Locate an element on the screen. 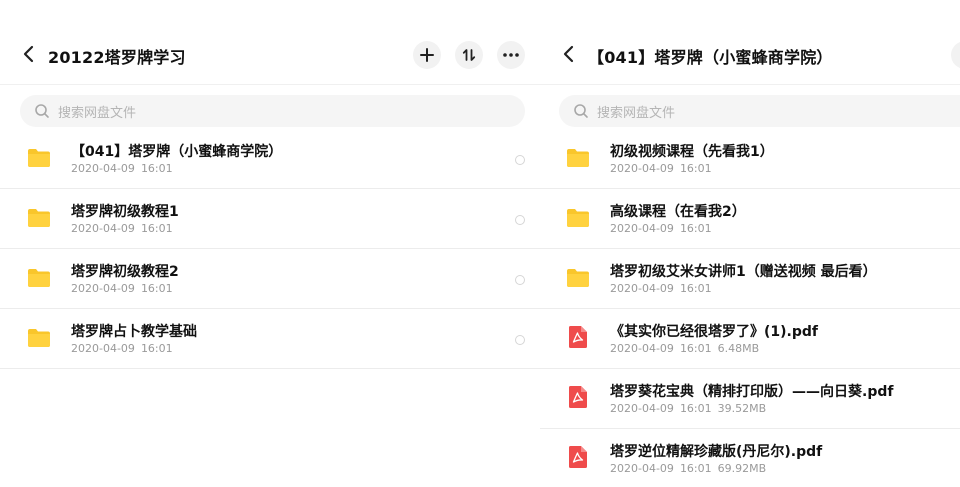 This screenshot has width=960, height=487. add-icon is located at coordinates (427, 55).